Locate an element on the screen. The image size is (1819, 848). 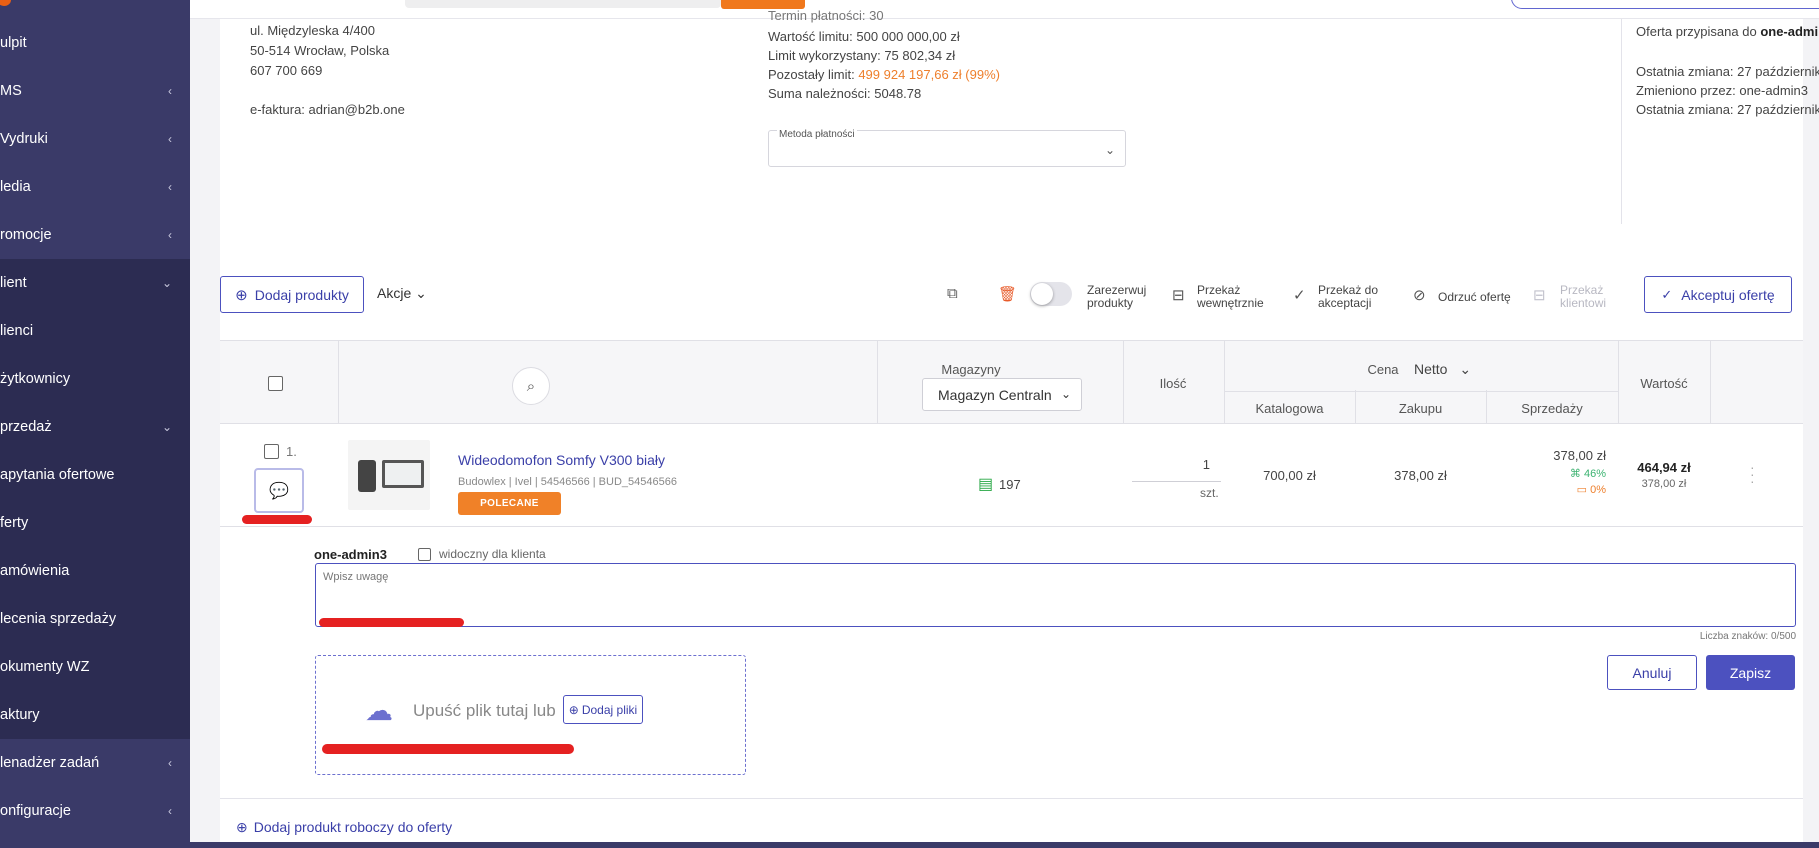
sidebar-item-label: romocje is located at coordinates (26, 235).